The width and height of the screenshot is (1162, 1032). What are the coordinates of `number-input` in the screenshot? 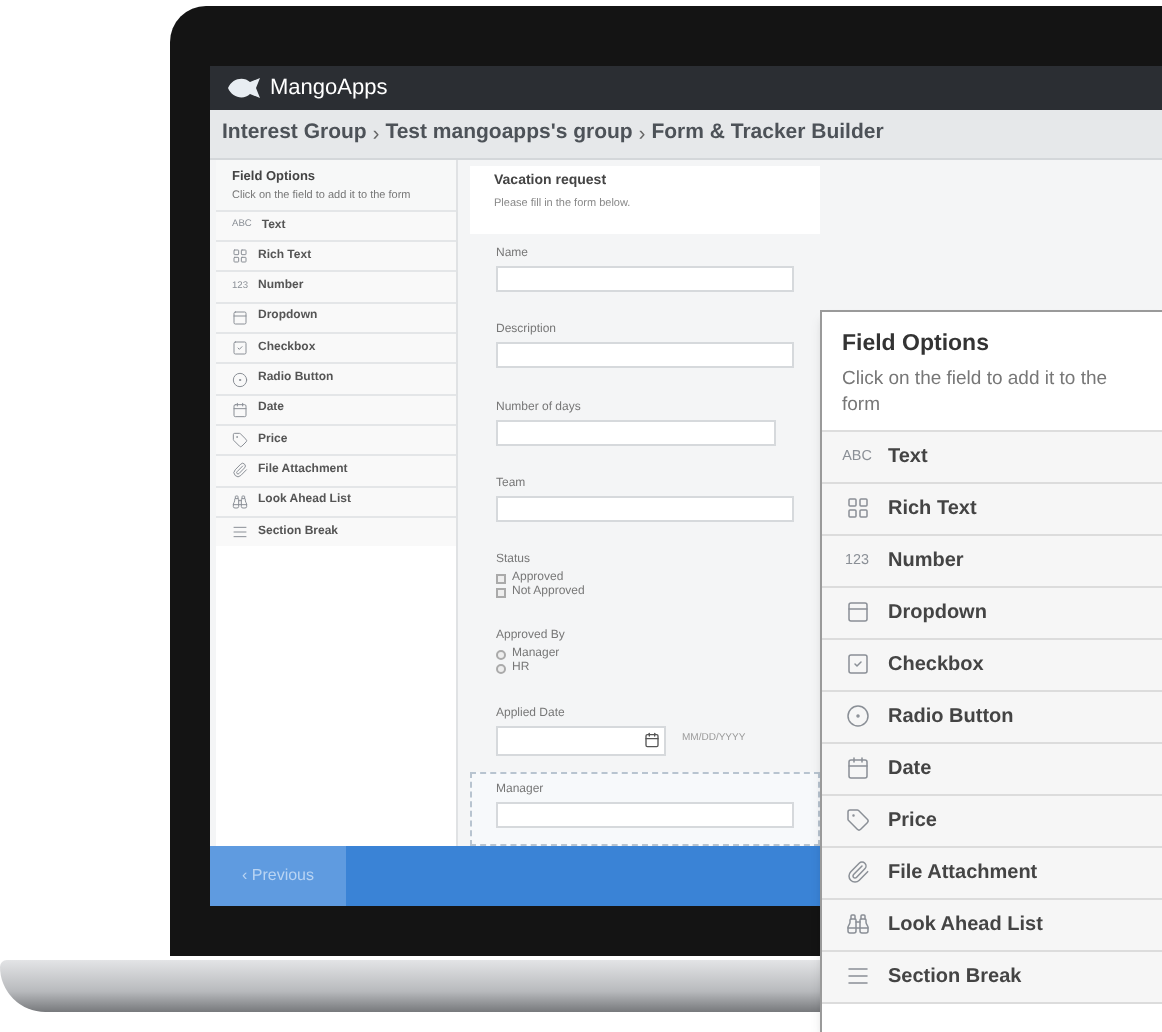 It's located at (636, 432).